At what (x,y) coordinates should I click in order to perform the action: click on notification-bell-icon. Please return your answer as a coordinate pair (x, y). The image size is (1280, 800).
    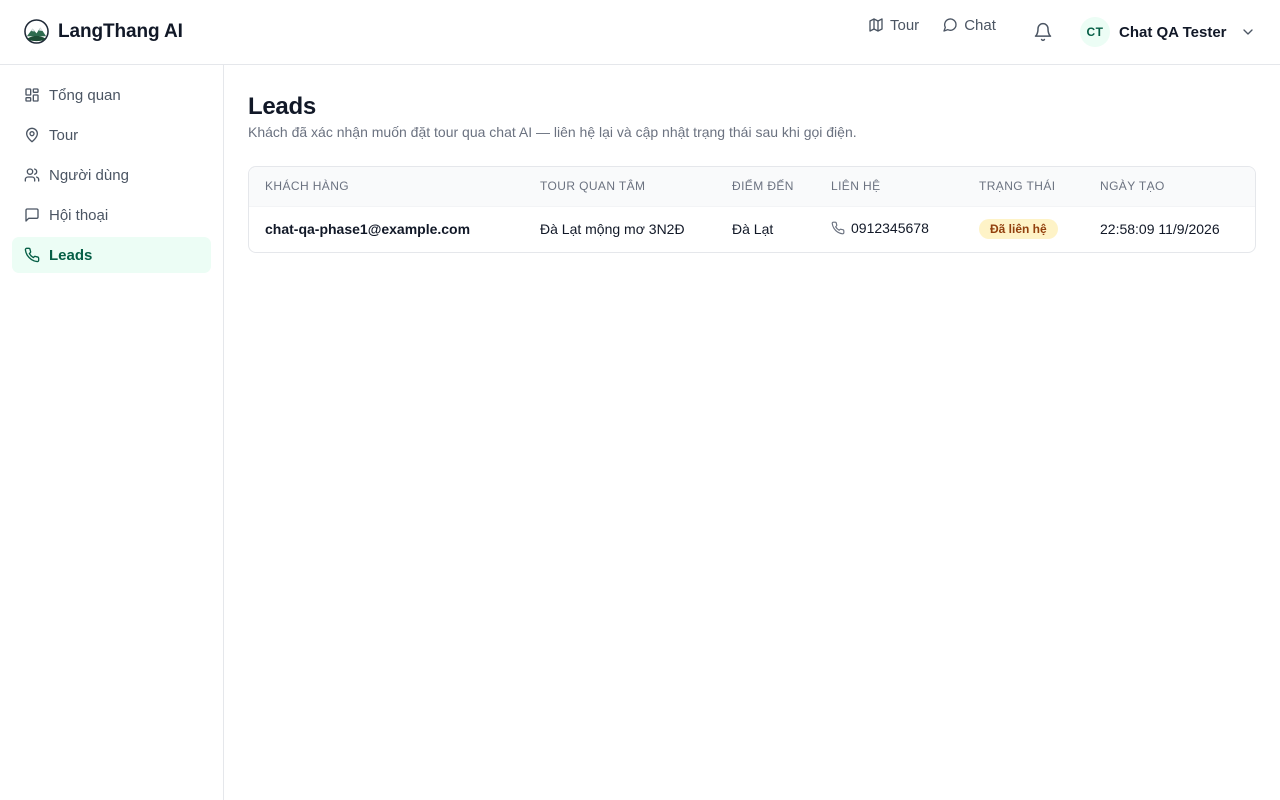
    Looking at the image, I should click on (1043, 32).